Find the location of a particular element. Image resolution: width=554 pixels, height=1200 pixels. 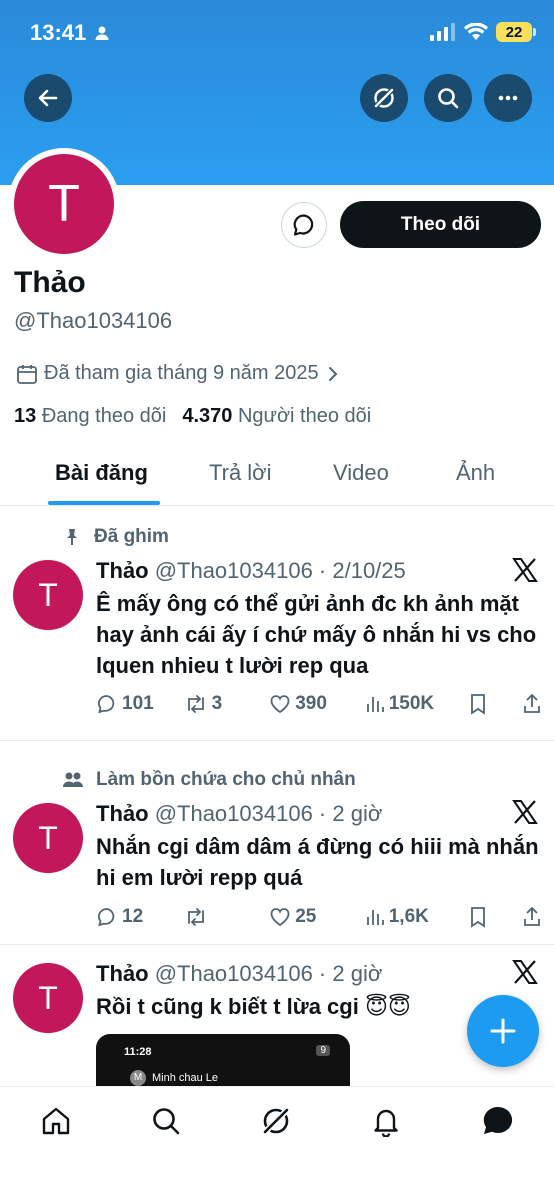

profile-name: Thảo is located at coordinates (50, 282).